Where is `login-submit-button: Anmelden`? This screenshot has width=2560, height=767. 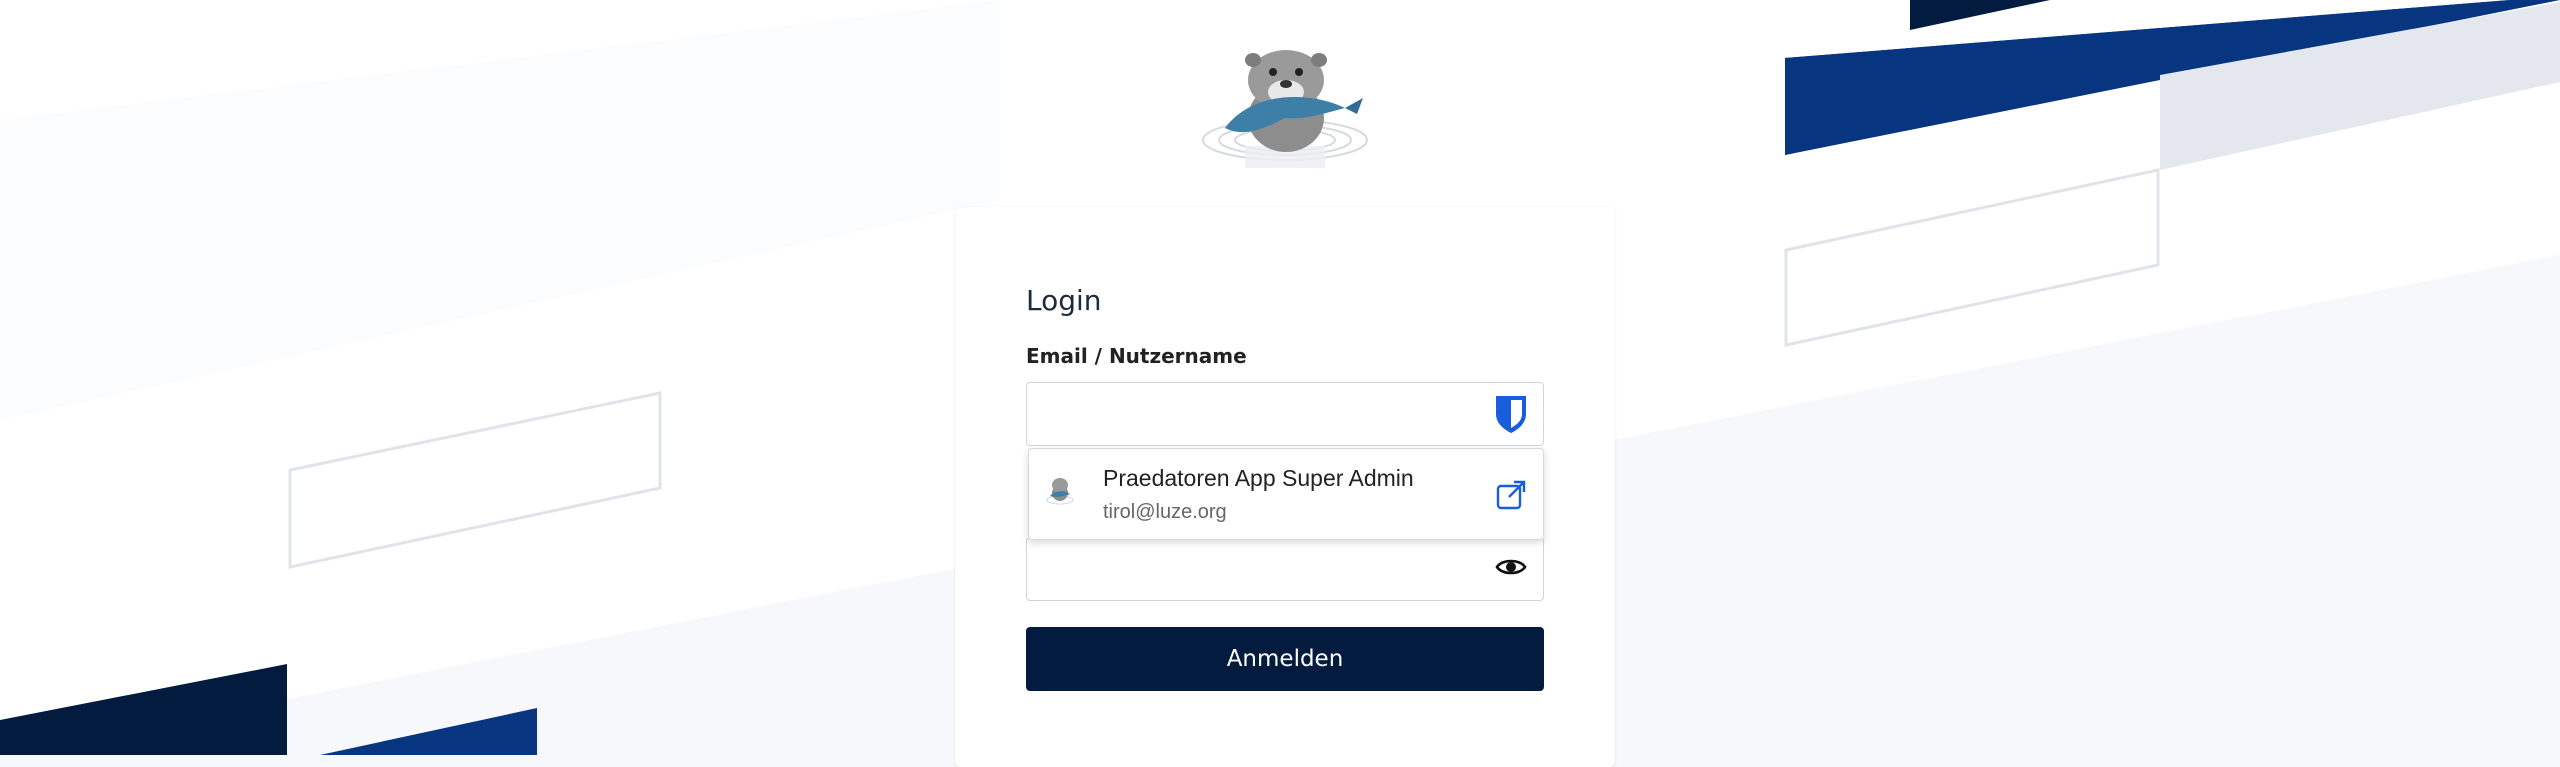
login-submit-button: Anmelden is located at coordinates (1285, 659).